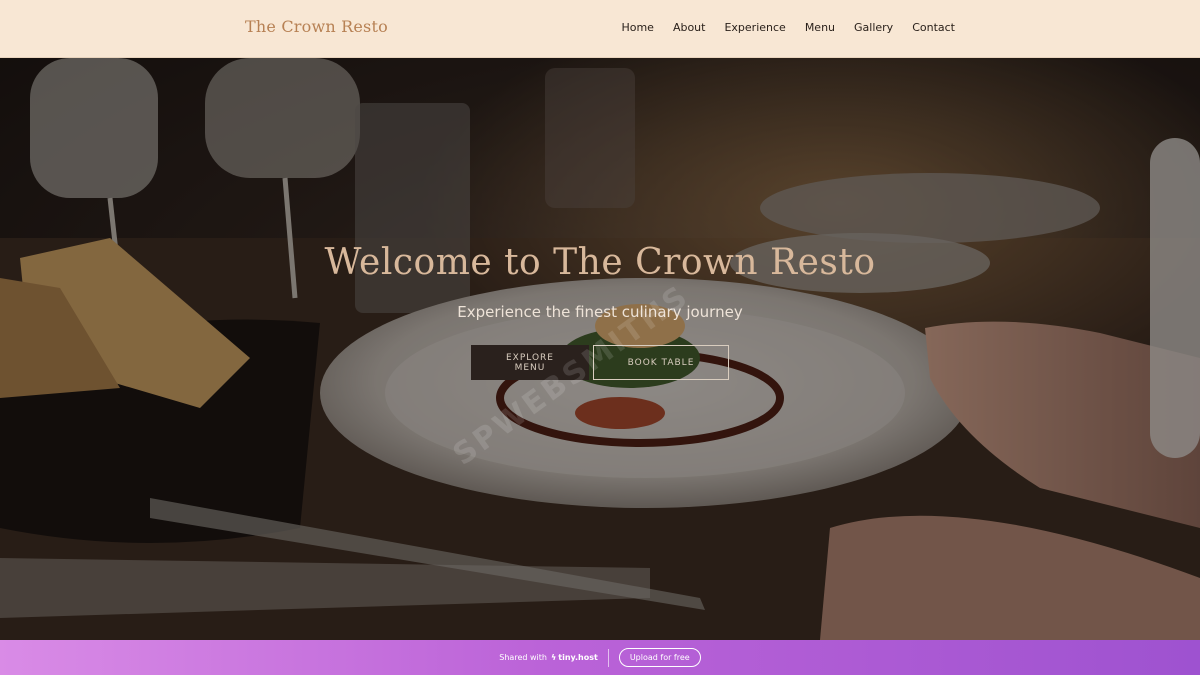  Describe the element at coordinates (530, 362) in the screenshot. I see `explore-menu-button: EXPLORE MENU` at that location.